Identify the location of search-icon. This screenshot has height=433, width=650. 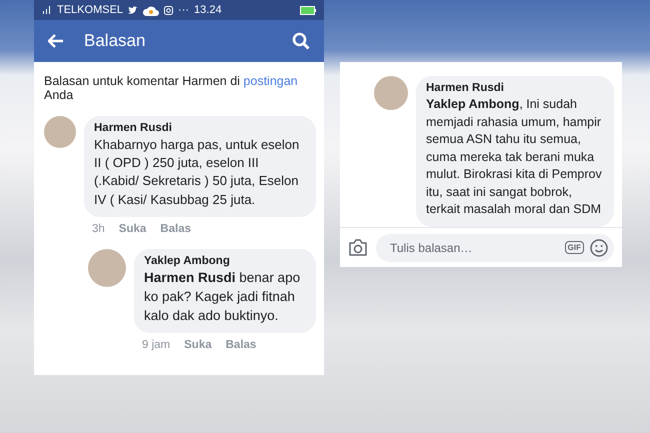
(301, 41).